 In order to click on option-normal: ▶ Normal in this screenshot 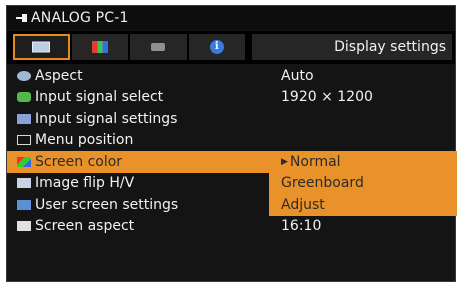, I will do `click(363, 162)`.